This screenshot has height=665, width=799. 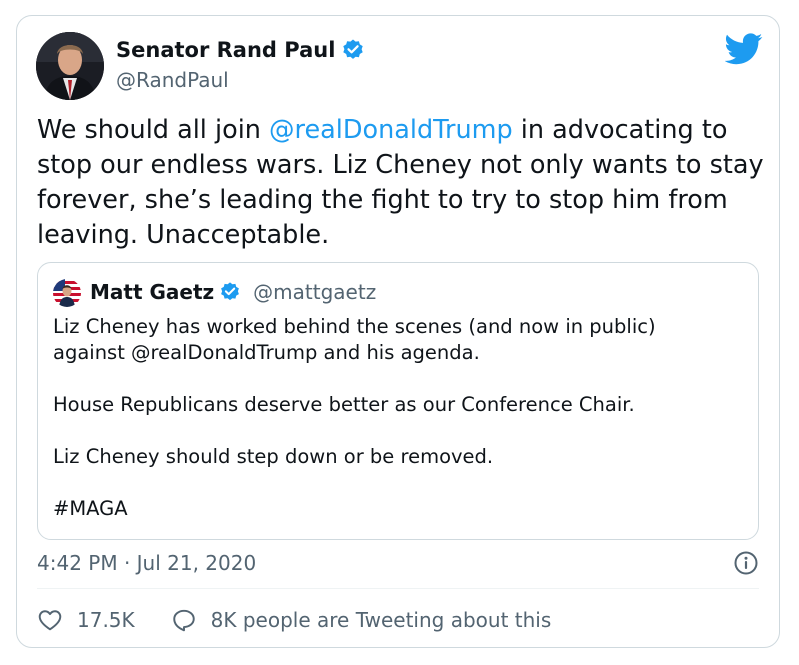 I want to click on info-icon, so click(x=746, y=563).